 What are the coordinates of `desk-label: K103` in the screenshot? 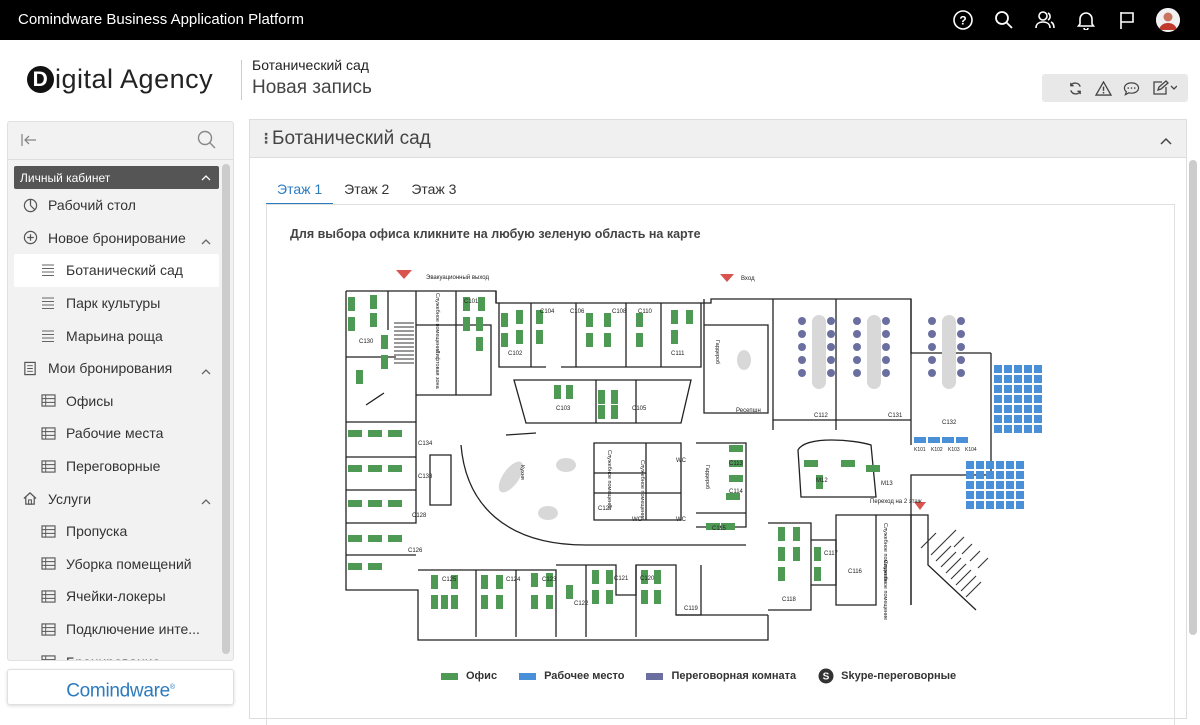 It's located at (954, 450).